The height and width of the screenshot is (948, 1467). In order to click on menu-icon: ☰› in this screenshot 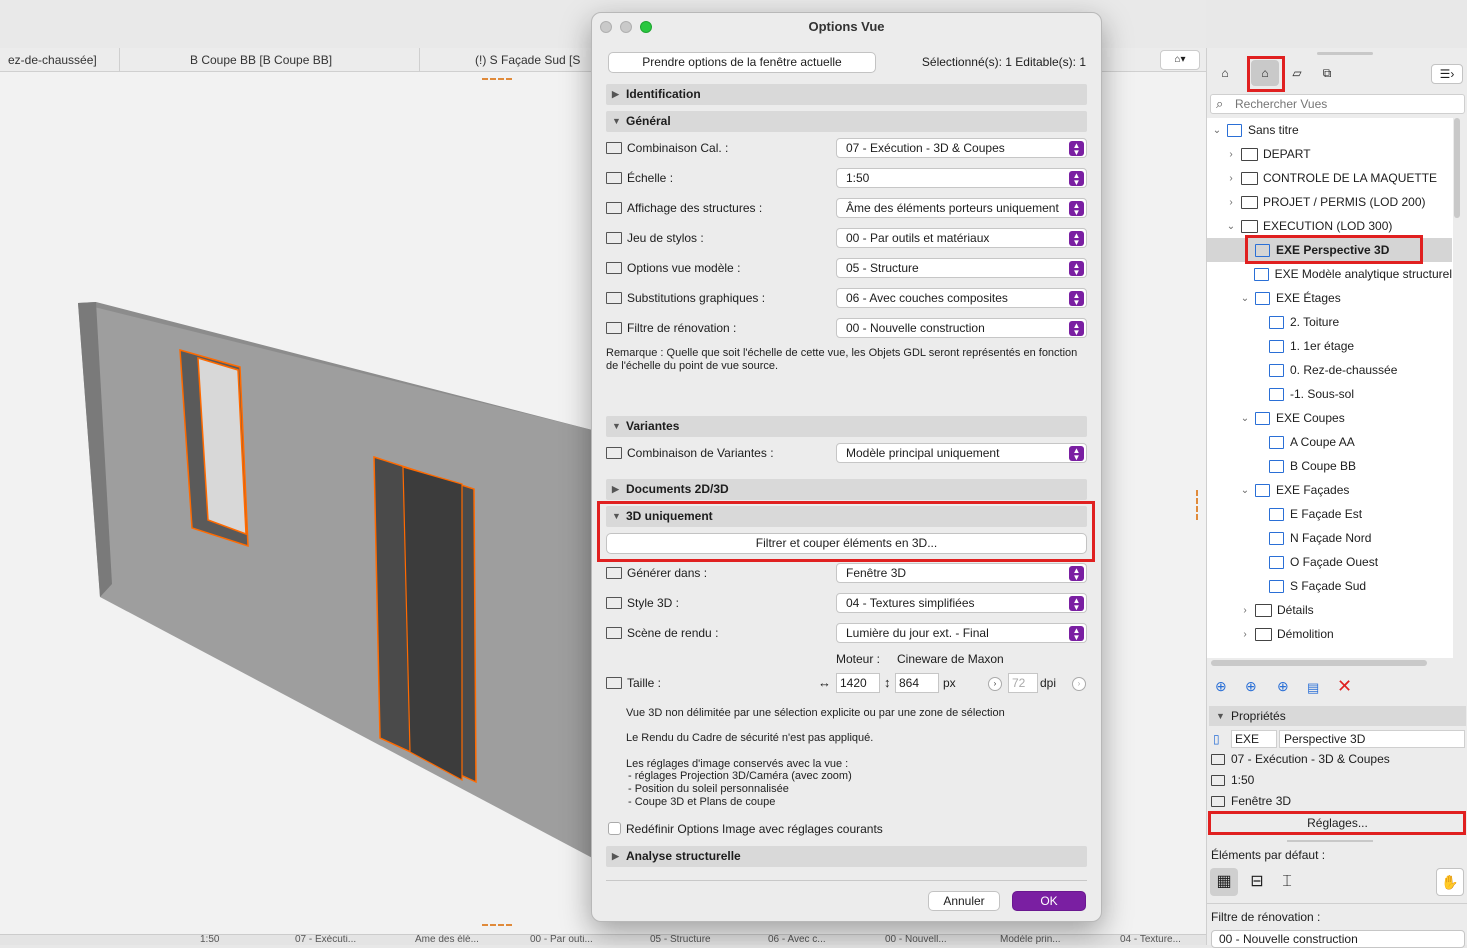, I will do `click(1447, 74)`.